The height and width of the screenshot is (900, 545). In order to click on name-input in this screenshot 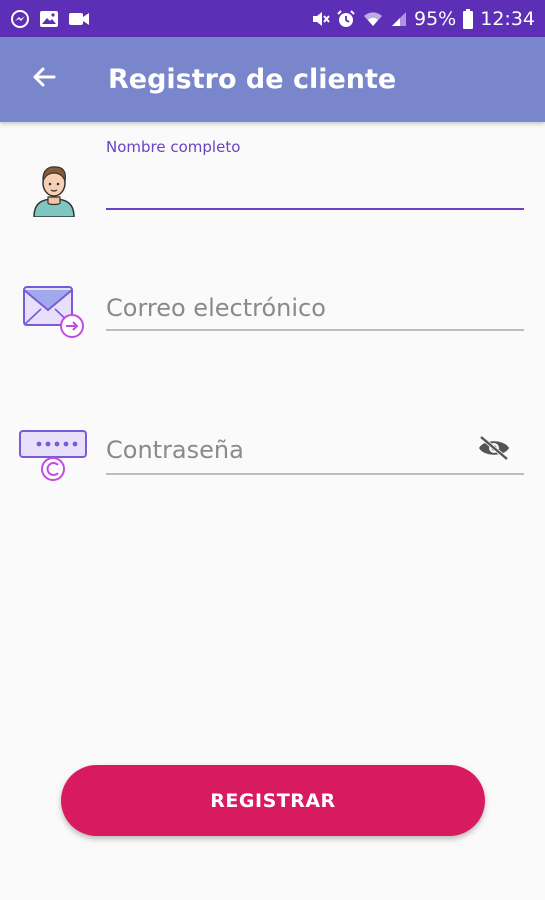, I will do `click(315, 186)`.